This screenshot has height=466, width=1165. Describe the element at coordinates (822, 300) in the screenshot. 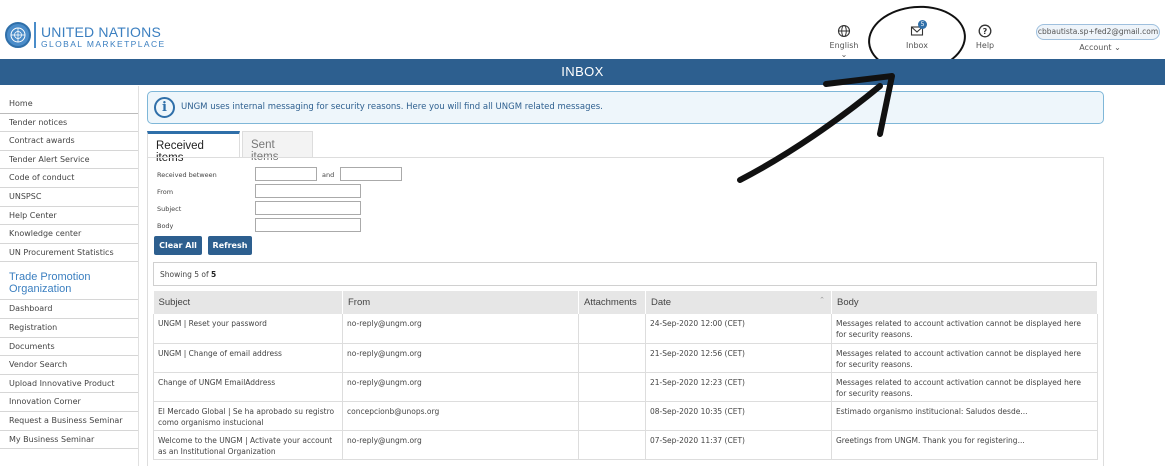

I see `sort-icon: ⌃` at that location.